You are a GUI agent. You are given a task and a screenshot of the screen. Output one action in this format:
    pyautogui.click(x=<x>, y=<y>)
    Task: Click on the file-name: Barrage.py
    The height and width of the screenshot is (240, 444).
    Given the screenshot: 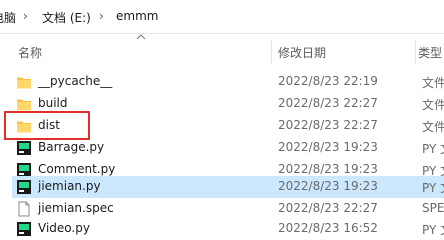 What is the action you would take?
    pyautogui.click(x=71, y=147)
    